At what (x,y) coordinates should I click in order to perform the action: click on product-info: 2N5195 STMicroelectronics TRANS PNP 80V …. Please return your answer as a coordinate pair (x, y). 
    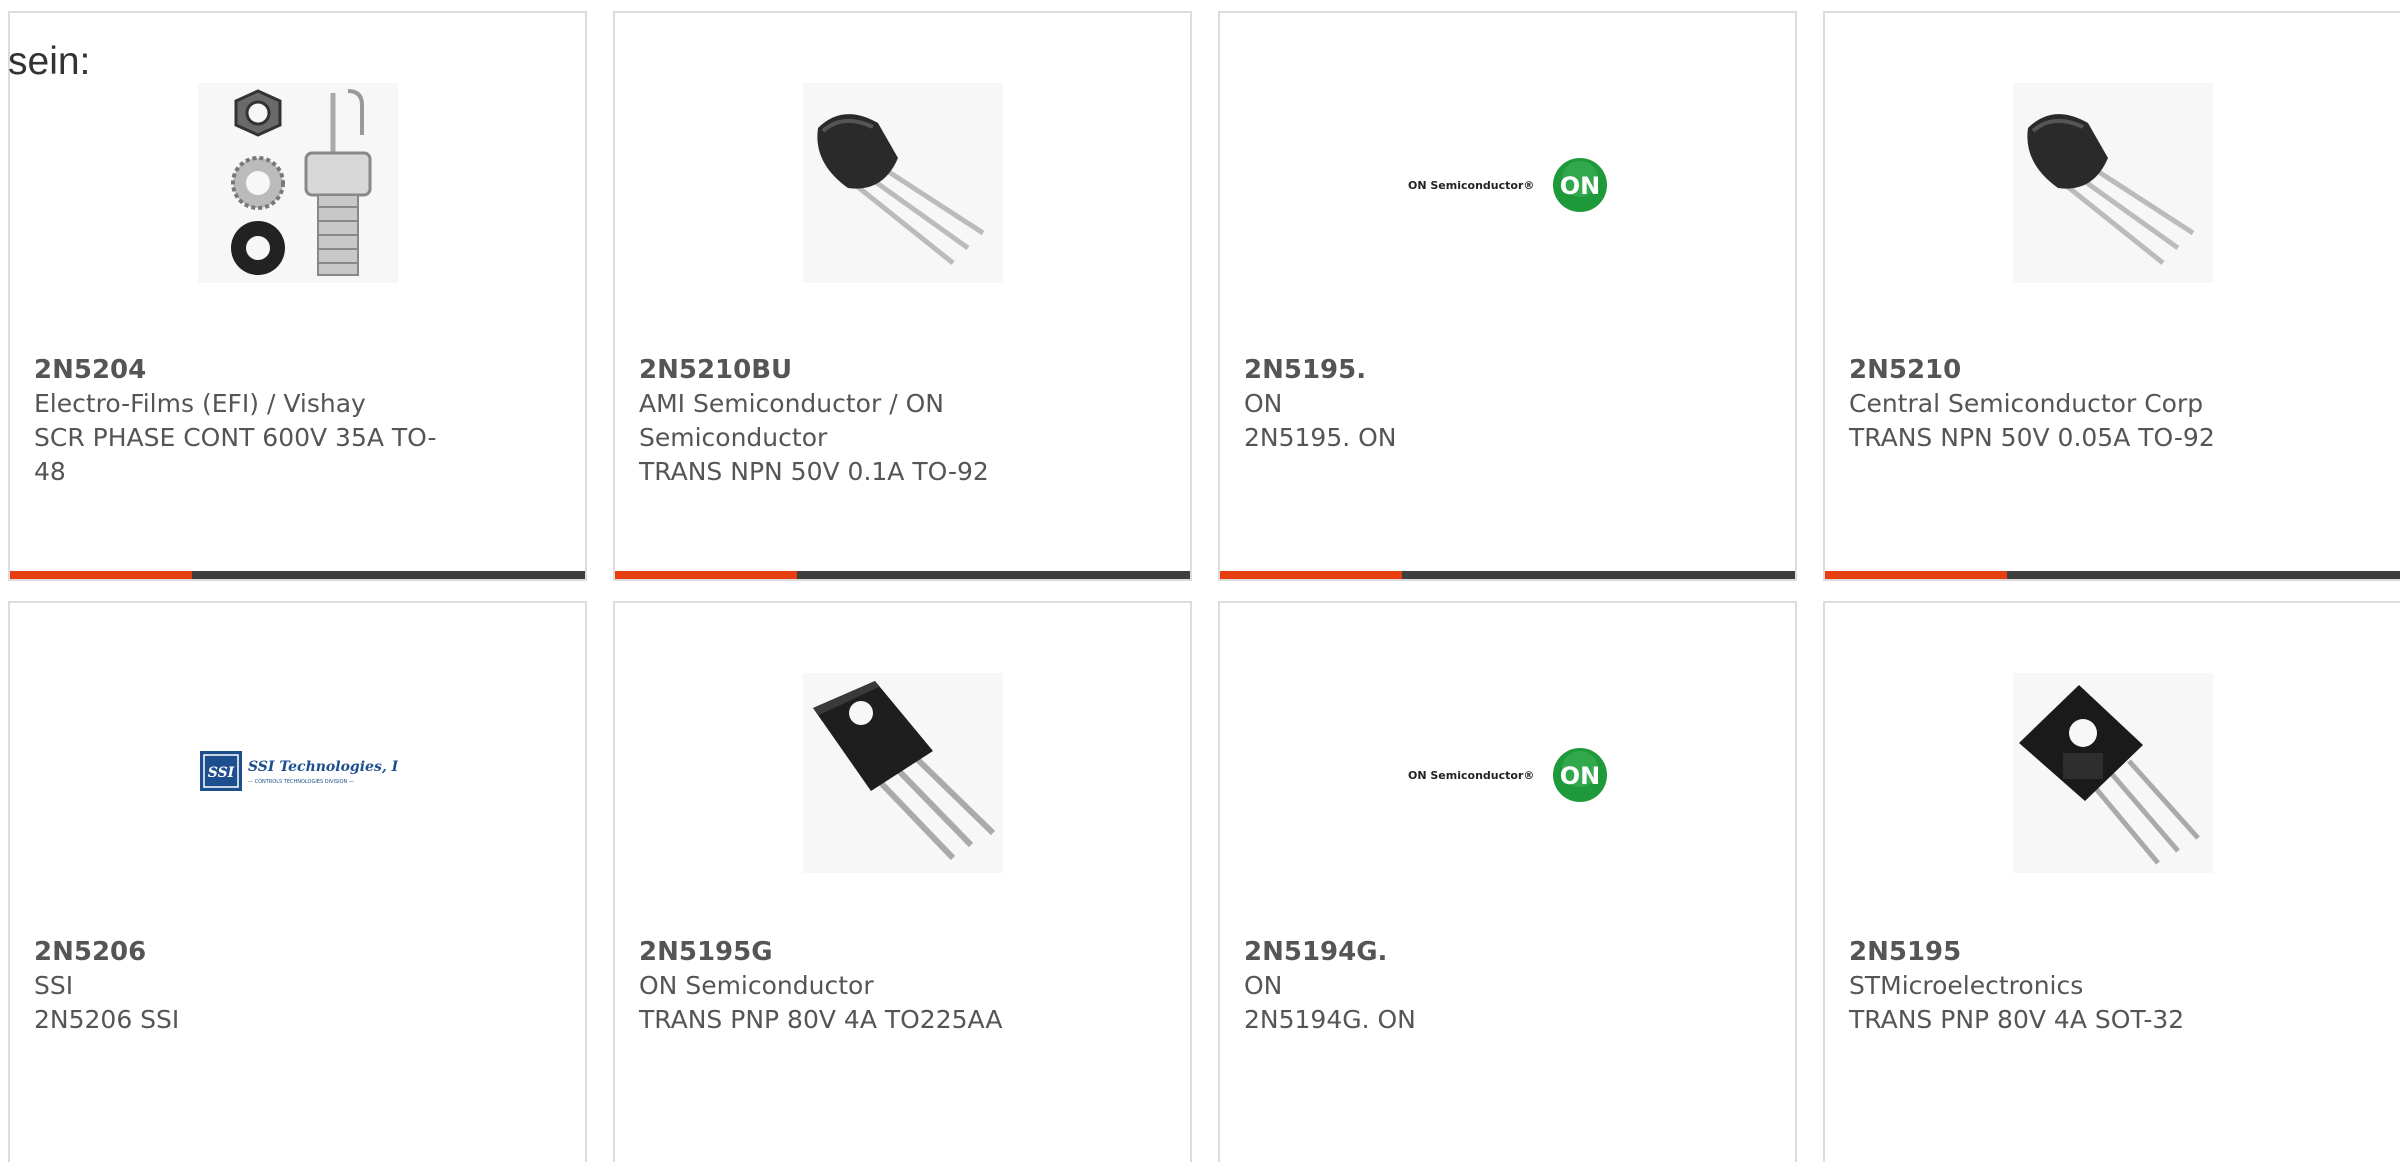
    Looking at the image, I should click on (2064, 986).